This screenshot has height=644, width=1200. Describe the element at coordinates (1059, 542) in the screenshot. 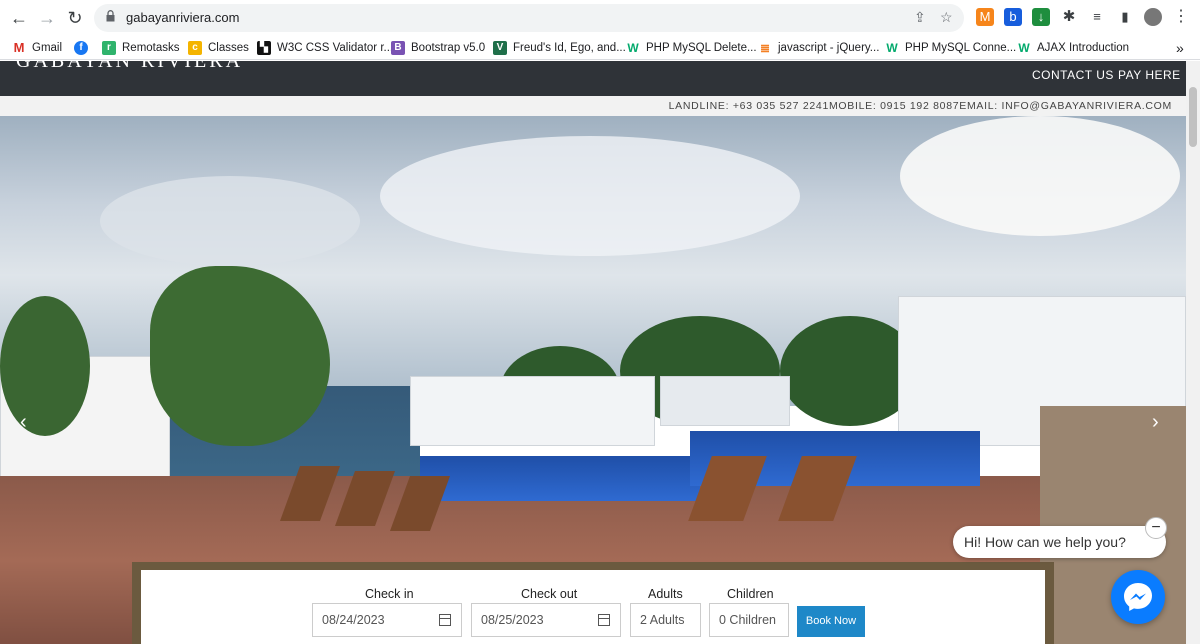

I see `chat-greeting-bubble: Hi! How can we help you?` at that location.